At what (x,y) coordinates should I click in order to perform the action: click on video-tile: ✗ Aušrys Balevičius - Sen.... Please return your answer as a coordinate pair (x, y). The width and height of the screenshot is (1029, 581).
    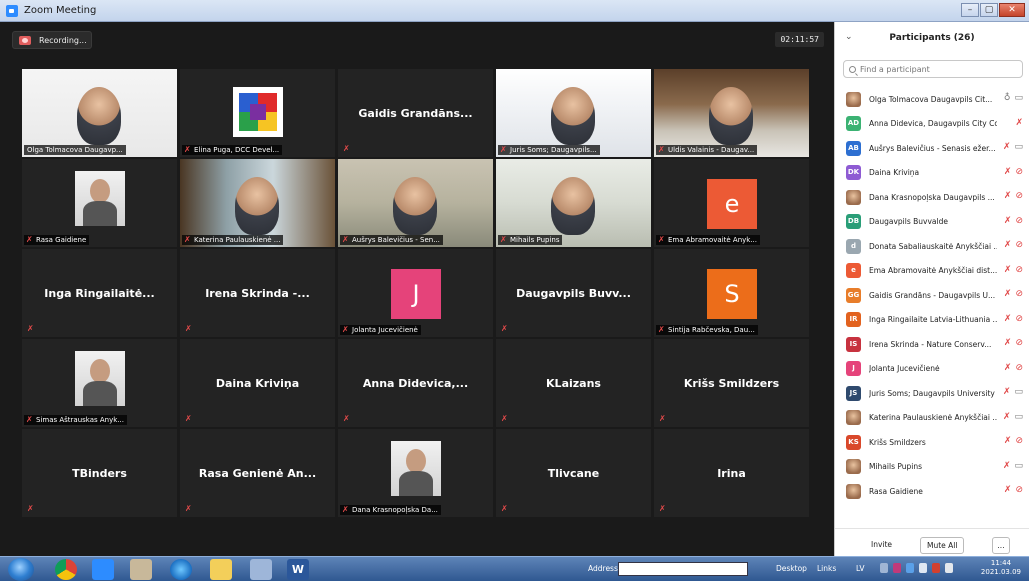
    Looking at the image, I should click on (415, 203).